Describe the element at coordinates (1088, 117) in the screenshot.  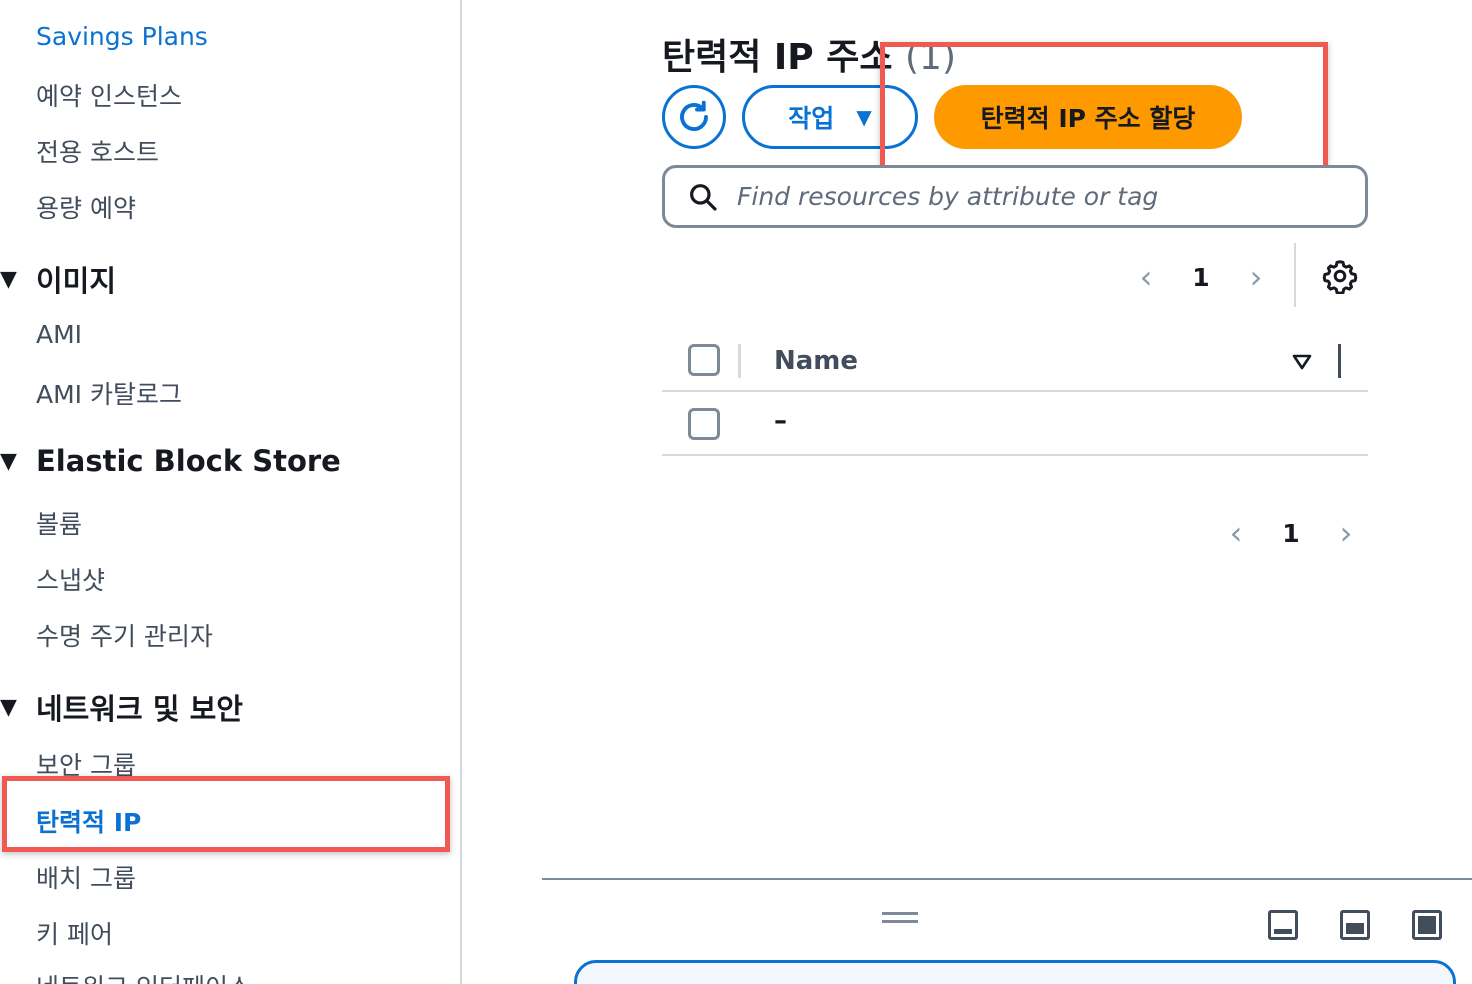
I see `allocate-elastic-ip-button: 탄력적 IP 주소 할당` at that location.